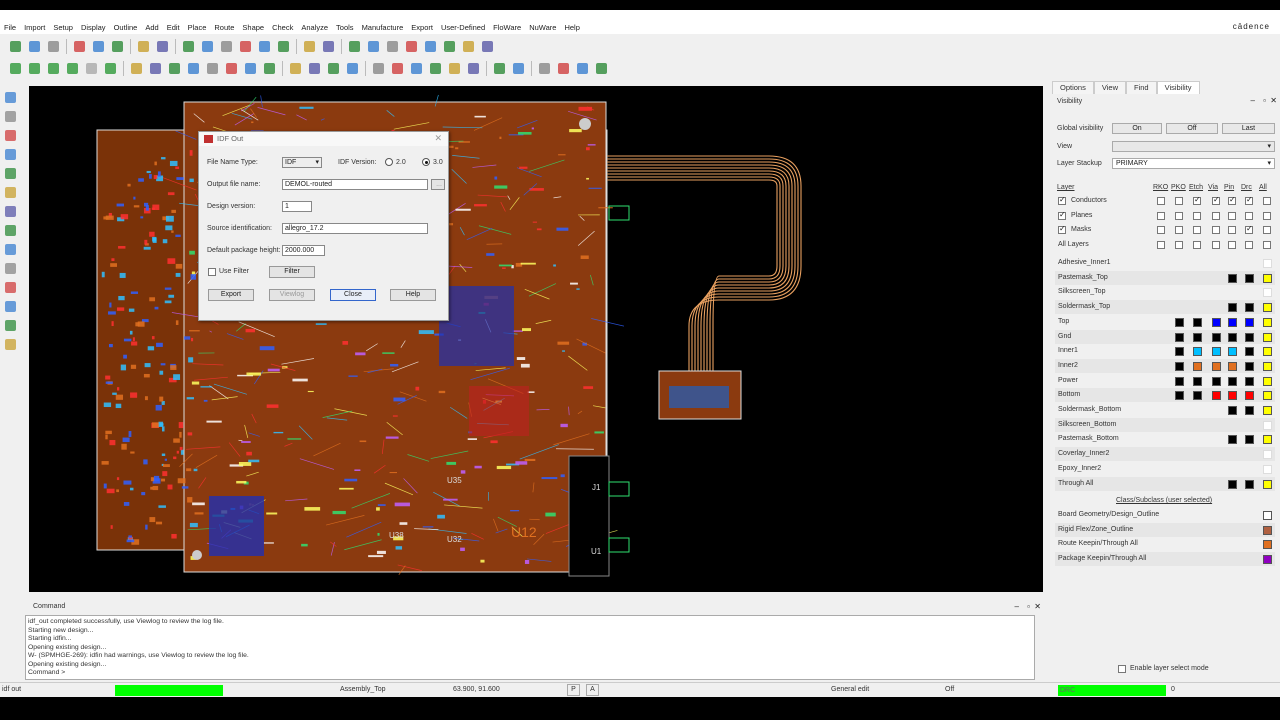  I want to click on layer-gray-icon, so click(91, 68).